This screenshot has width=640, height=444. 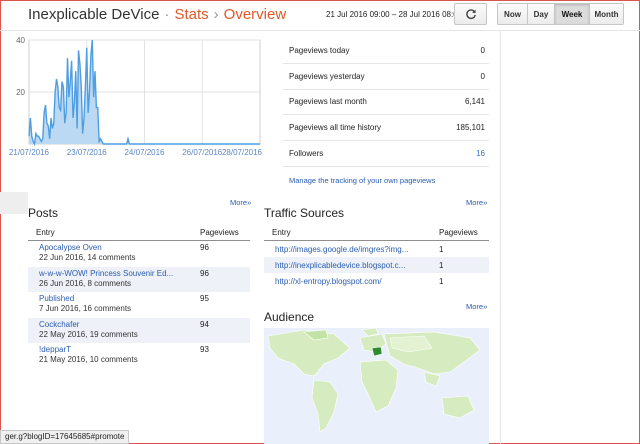 What do you see at coordinates (513, 14) in the screenshot?
I see `segment-now: Now` at bounding box center [513, 14].